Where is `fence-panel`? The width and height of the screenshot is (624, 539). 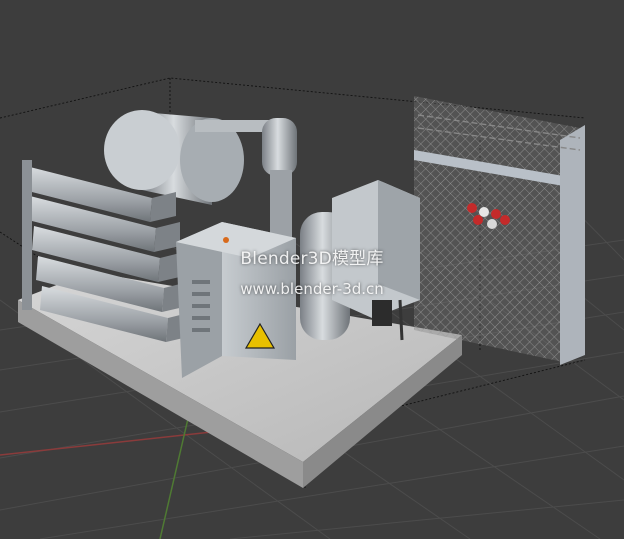 fence-panel is located at coordinates (499, 230).